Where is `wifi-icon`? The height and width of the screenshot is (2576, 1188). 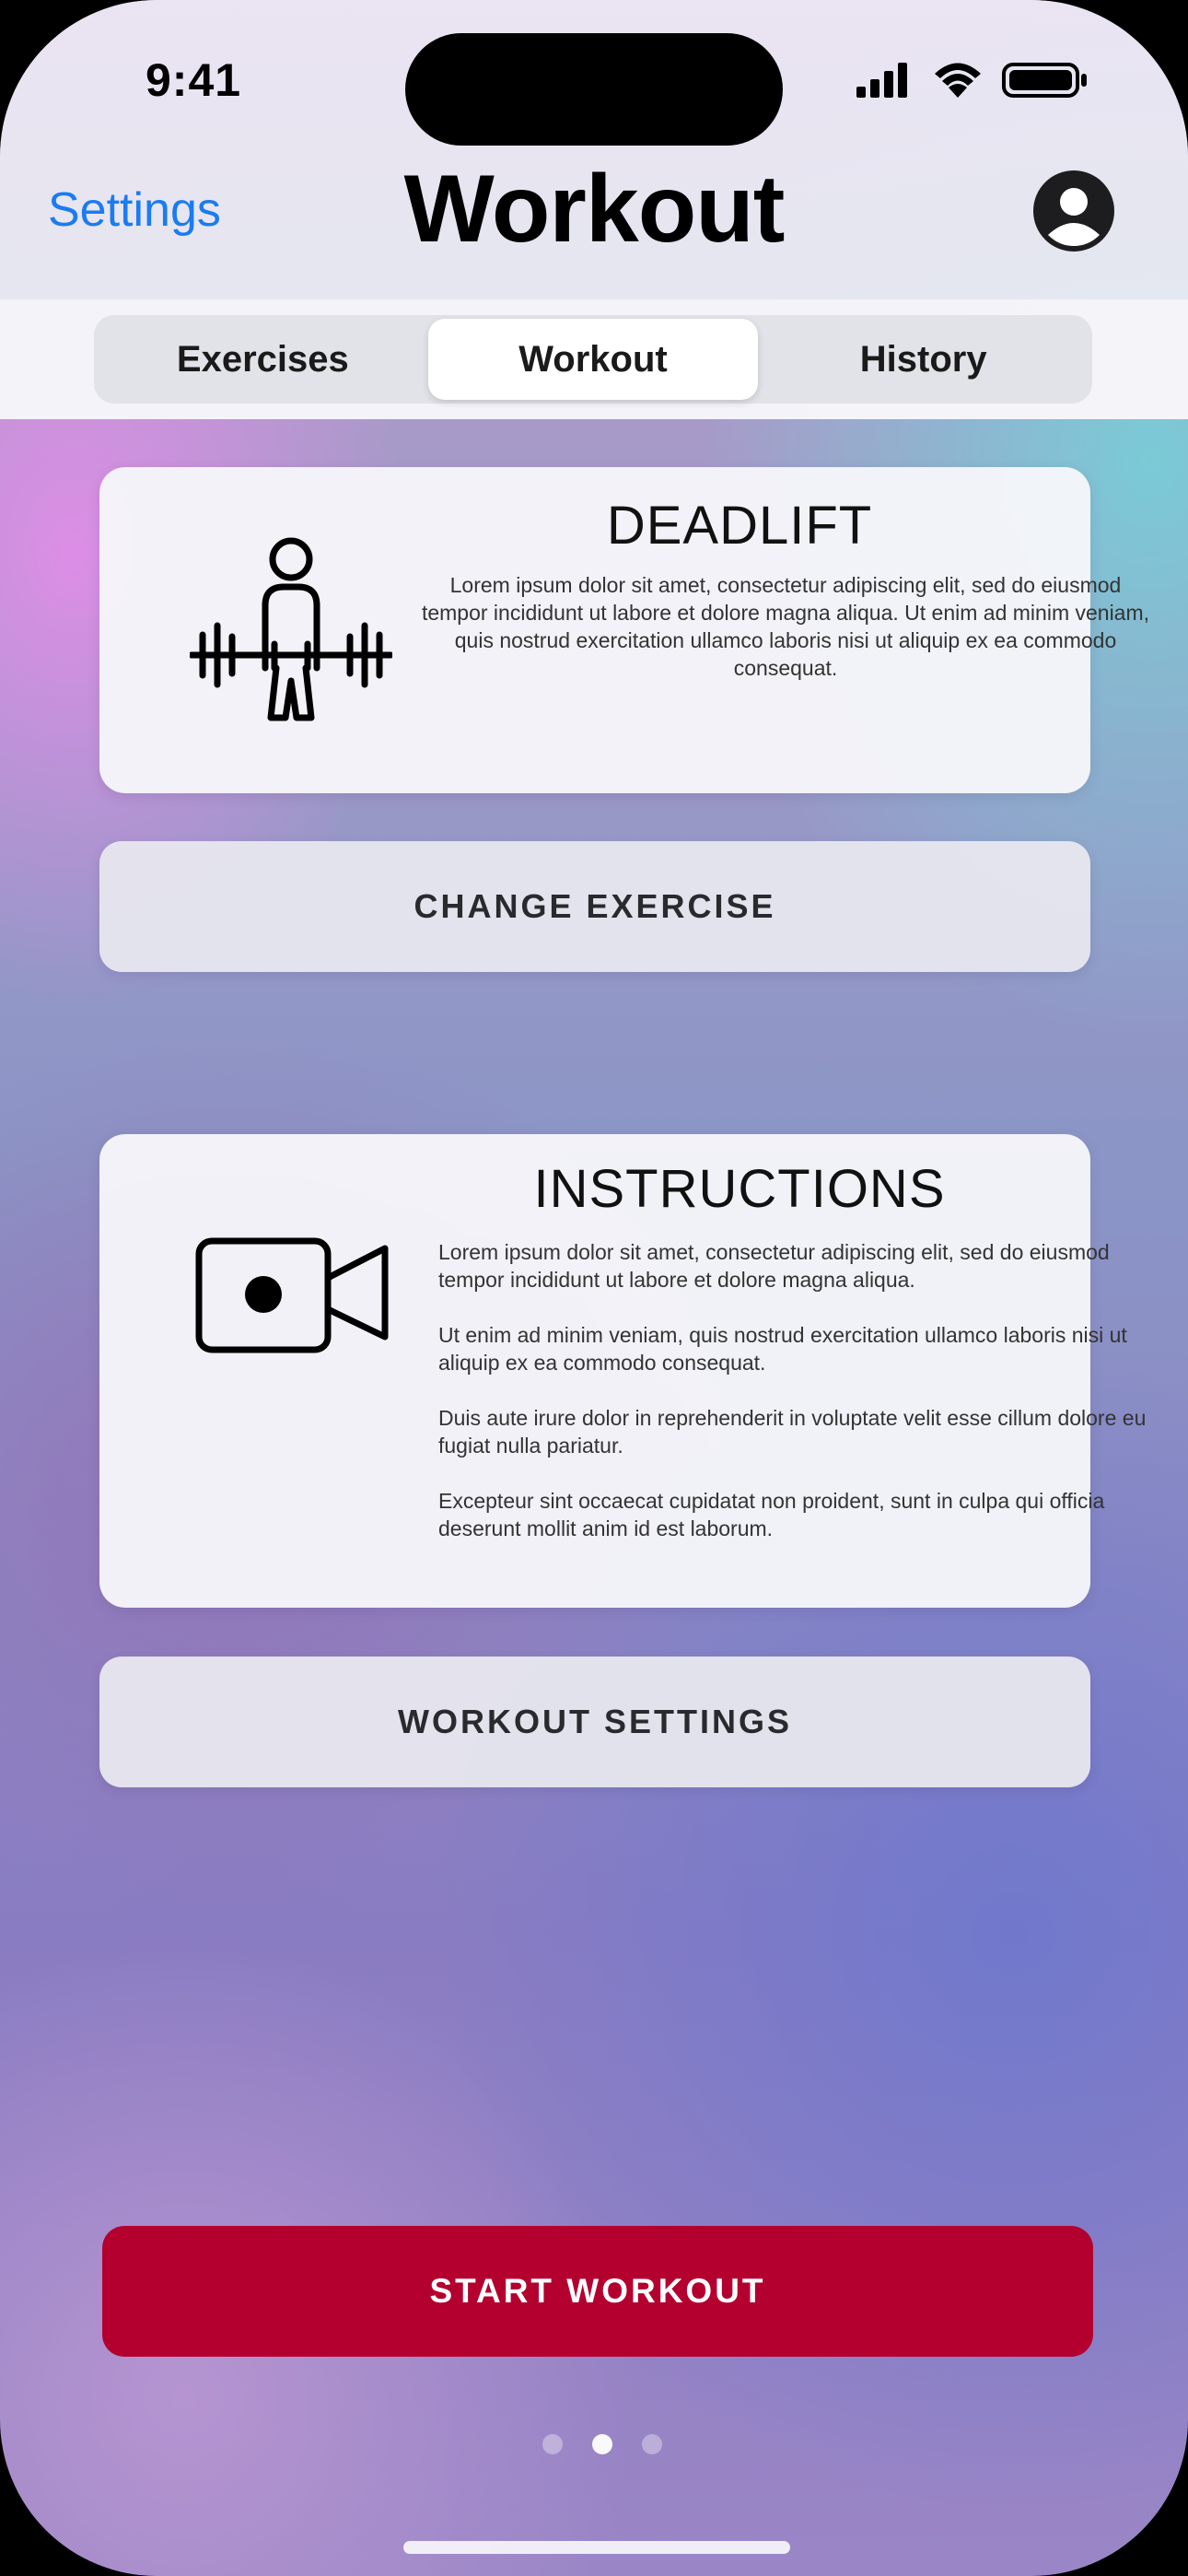
wifi-icon is located at coordinates (958, 80).